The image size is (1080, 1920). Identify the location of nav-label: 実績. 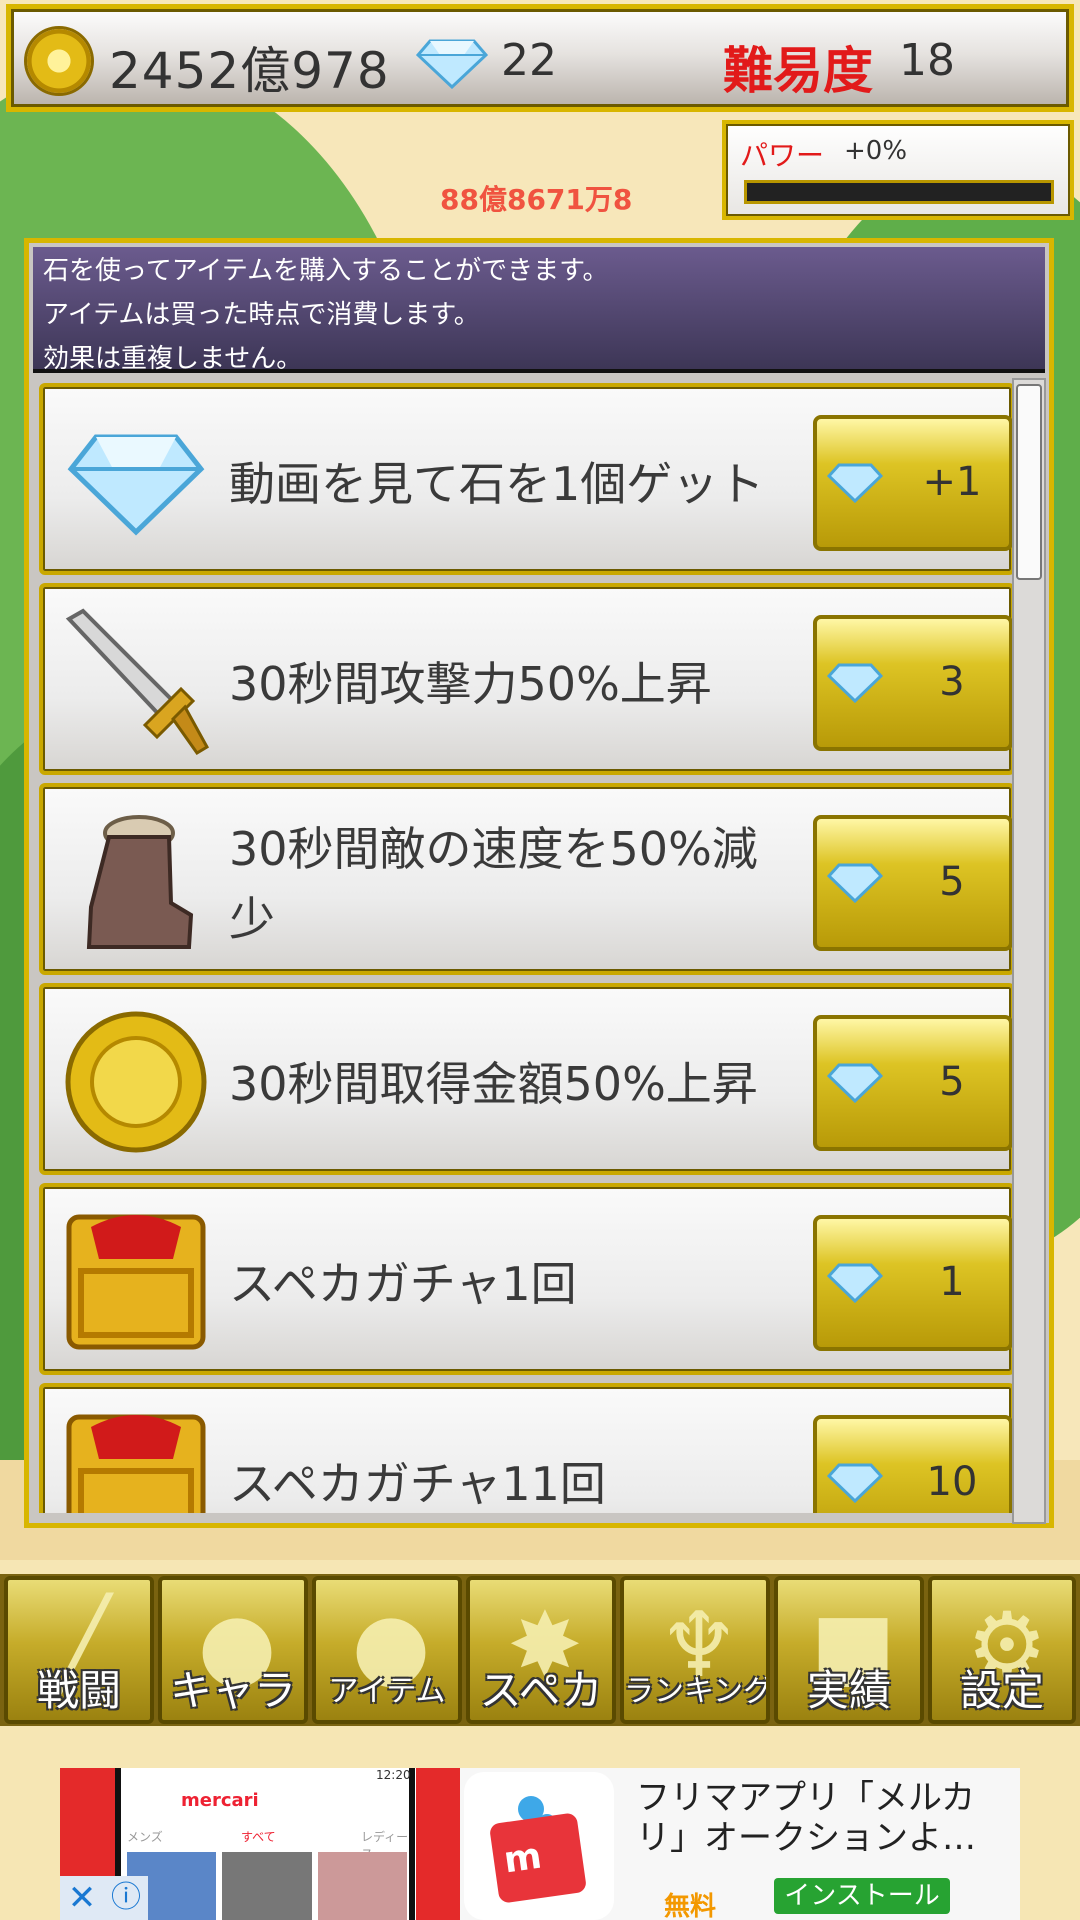
(848, 1690).